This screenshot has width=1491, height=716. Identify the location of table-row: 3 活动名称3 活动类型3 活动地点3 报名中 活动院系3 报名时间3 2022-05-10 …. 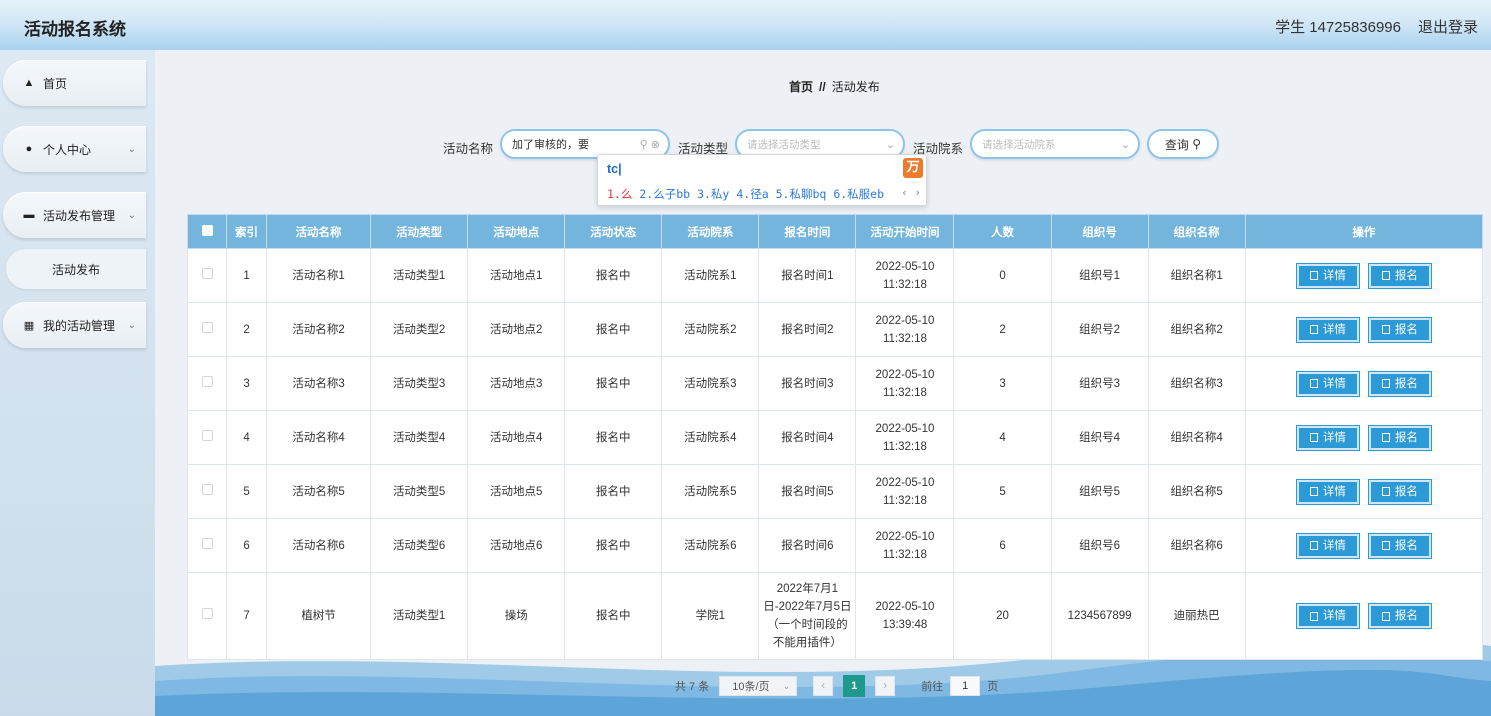
(835, 383).